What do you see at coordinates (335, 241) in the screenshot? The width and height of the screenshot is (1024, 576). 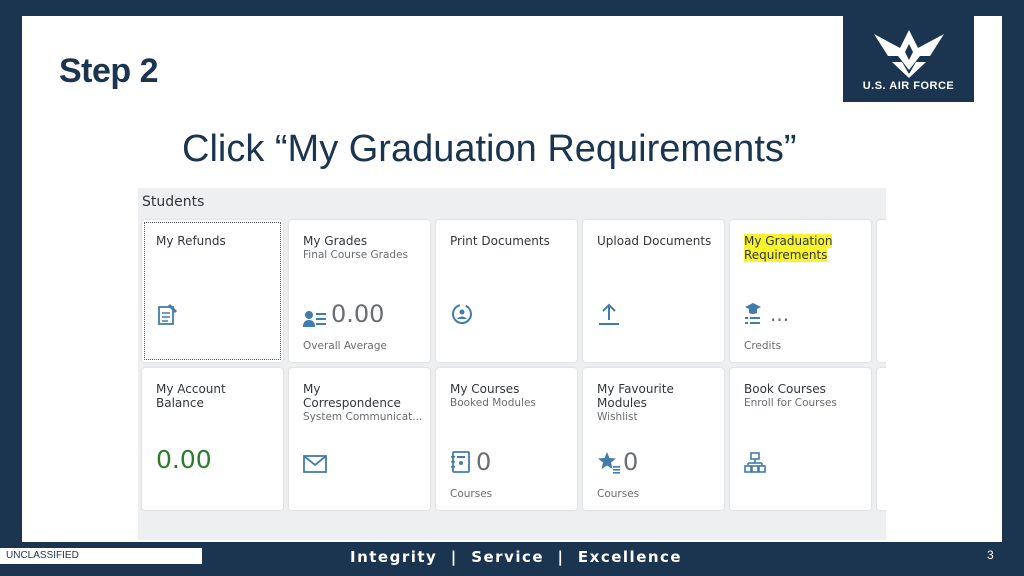 I see `tile-title: My Grades` at bounding box center [335, 241].